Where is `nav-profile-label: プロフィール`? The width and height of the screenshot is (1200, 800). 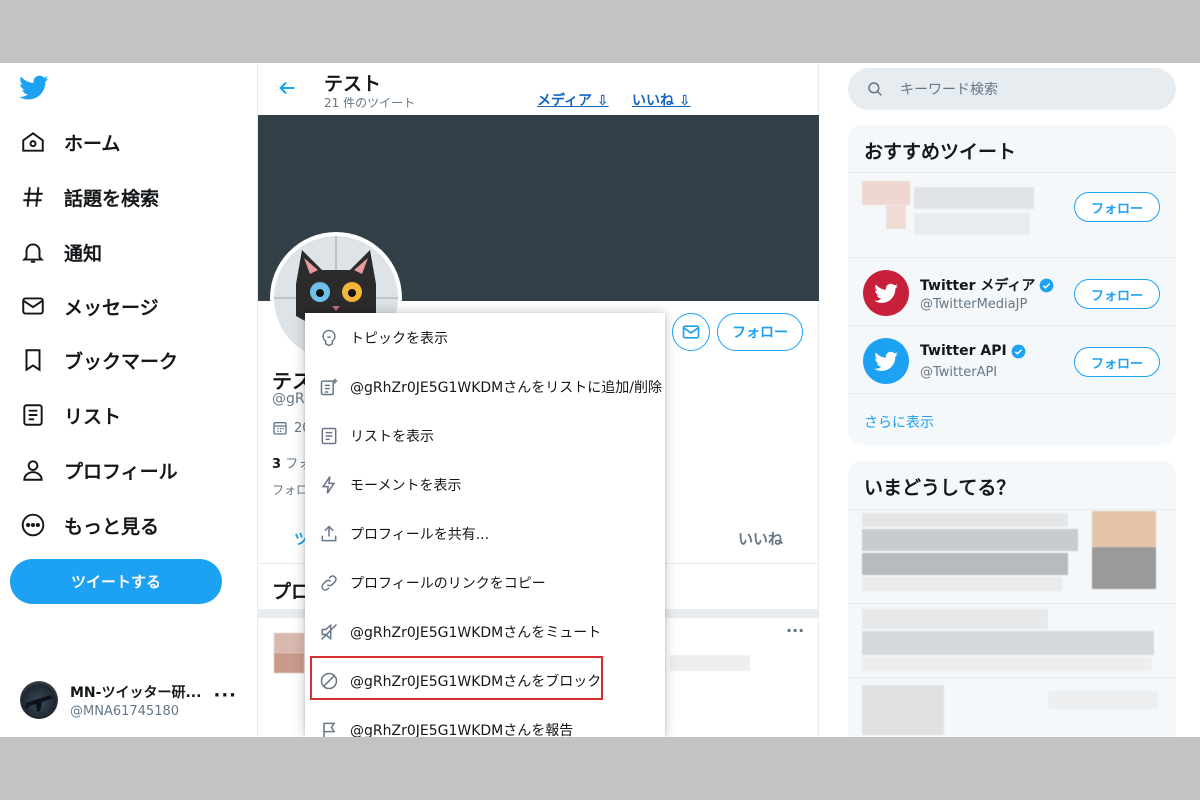
nav-profile-label: プロフィール is located at coordinates (121, 471).